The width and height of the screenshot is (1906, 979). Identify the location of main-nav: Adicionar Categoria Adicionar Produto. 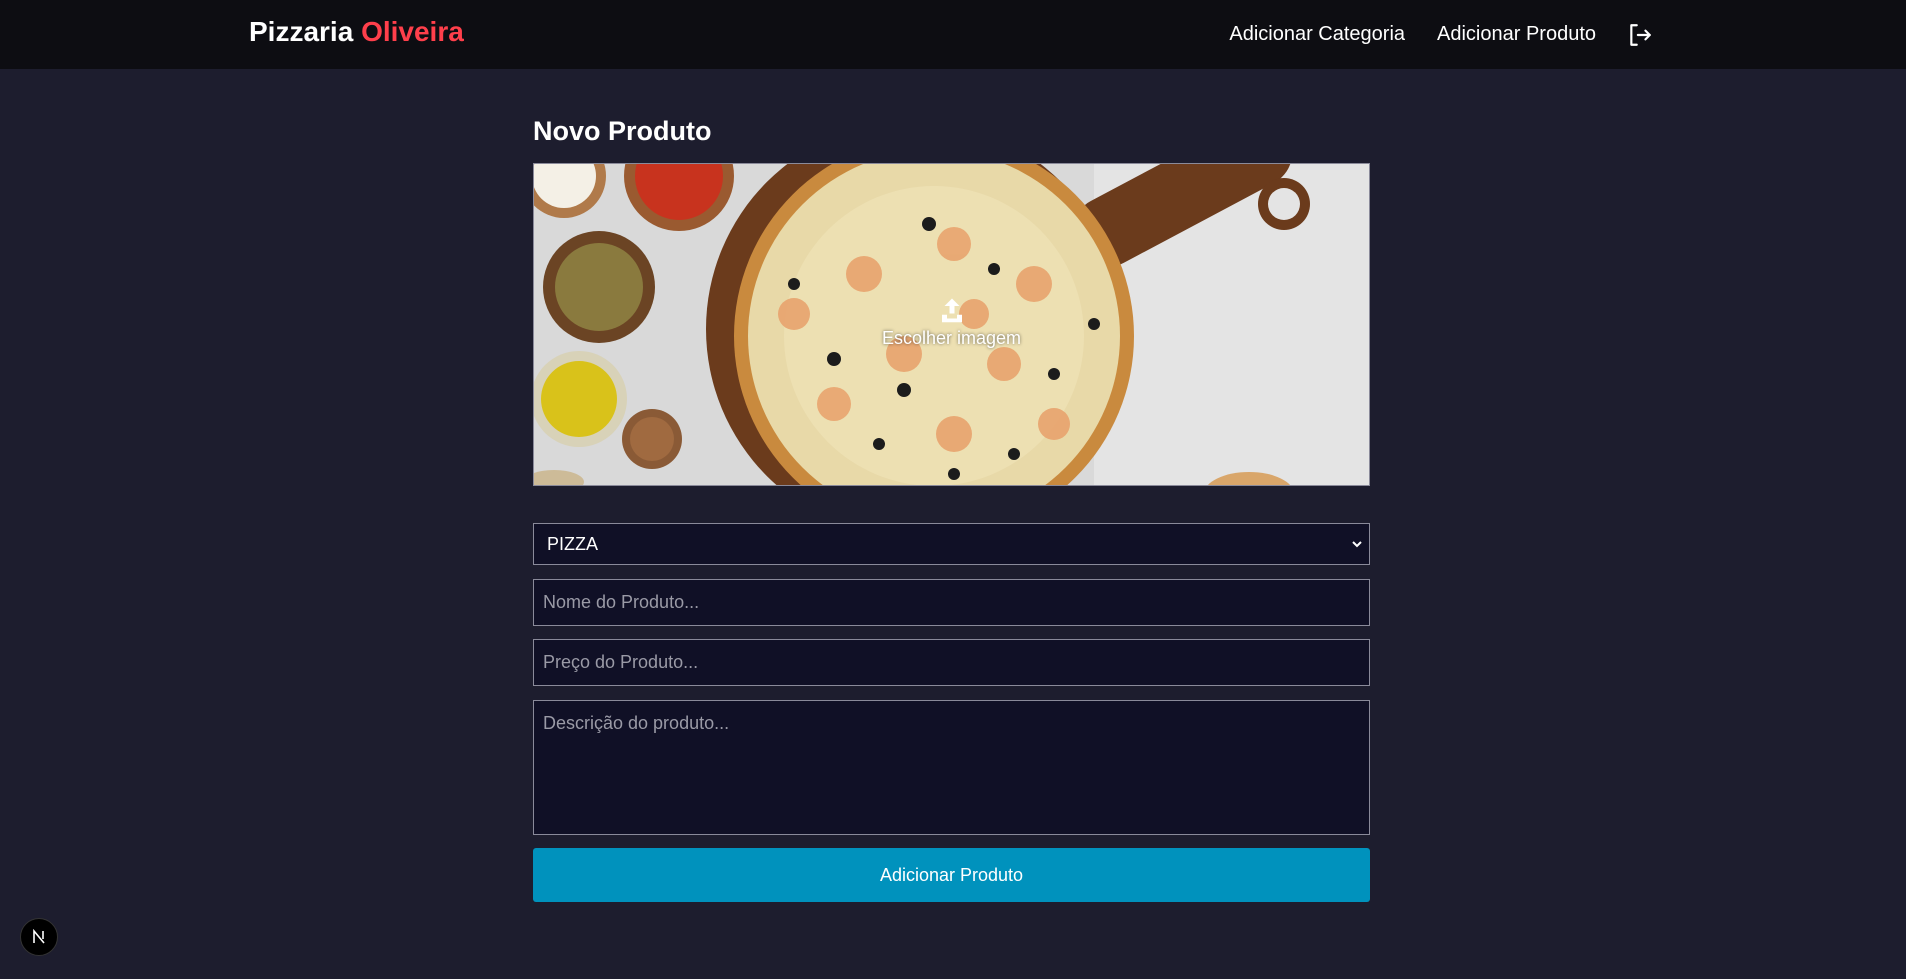
(1441, 34).